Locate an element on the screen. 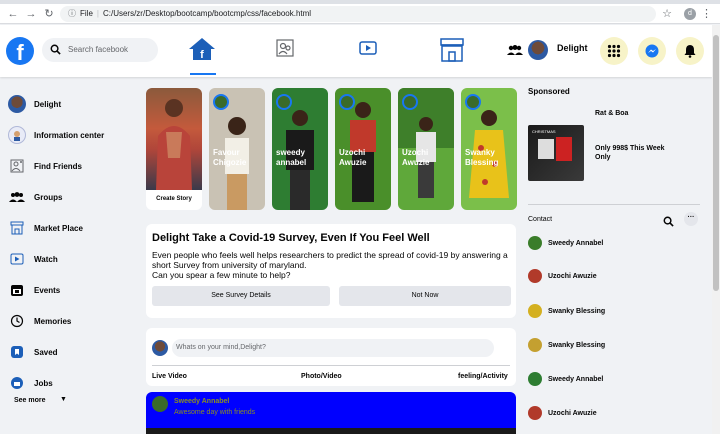 The image size is (720, 434). menu-button is located at coordinates (614, 51).